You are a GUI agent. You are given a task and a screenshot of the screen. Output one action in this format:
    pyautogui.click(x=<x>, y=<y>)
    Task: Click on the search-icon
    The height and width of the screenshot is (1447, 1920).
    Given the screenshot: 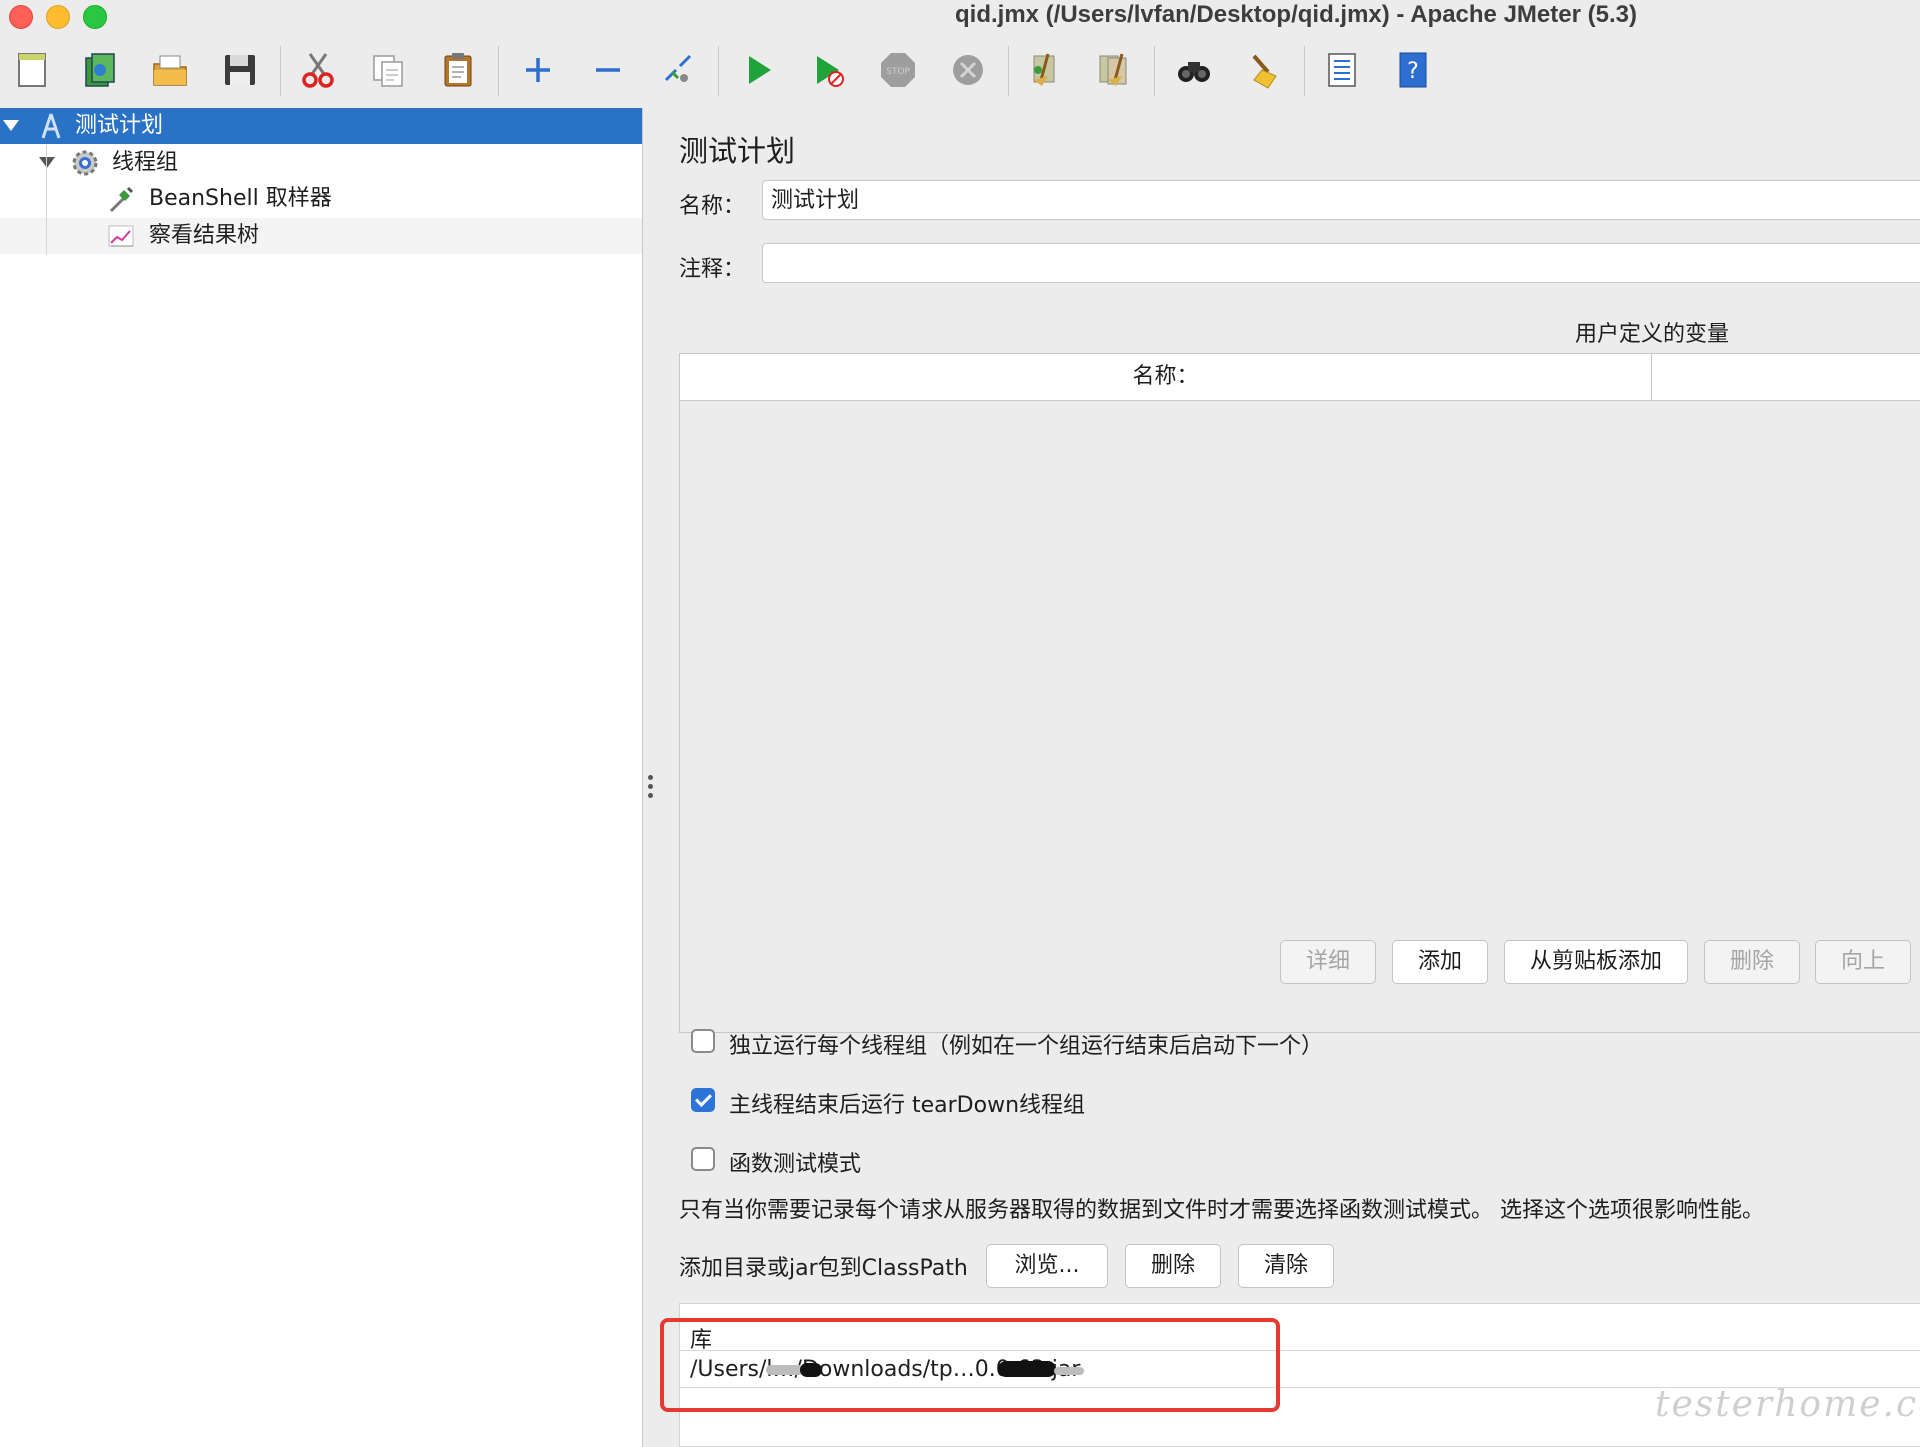 What is the action you would take?
    pyautogui.click(x=1194, y=70)
    